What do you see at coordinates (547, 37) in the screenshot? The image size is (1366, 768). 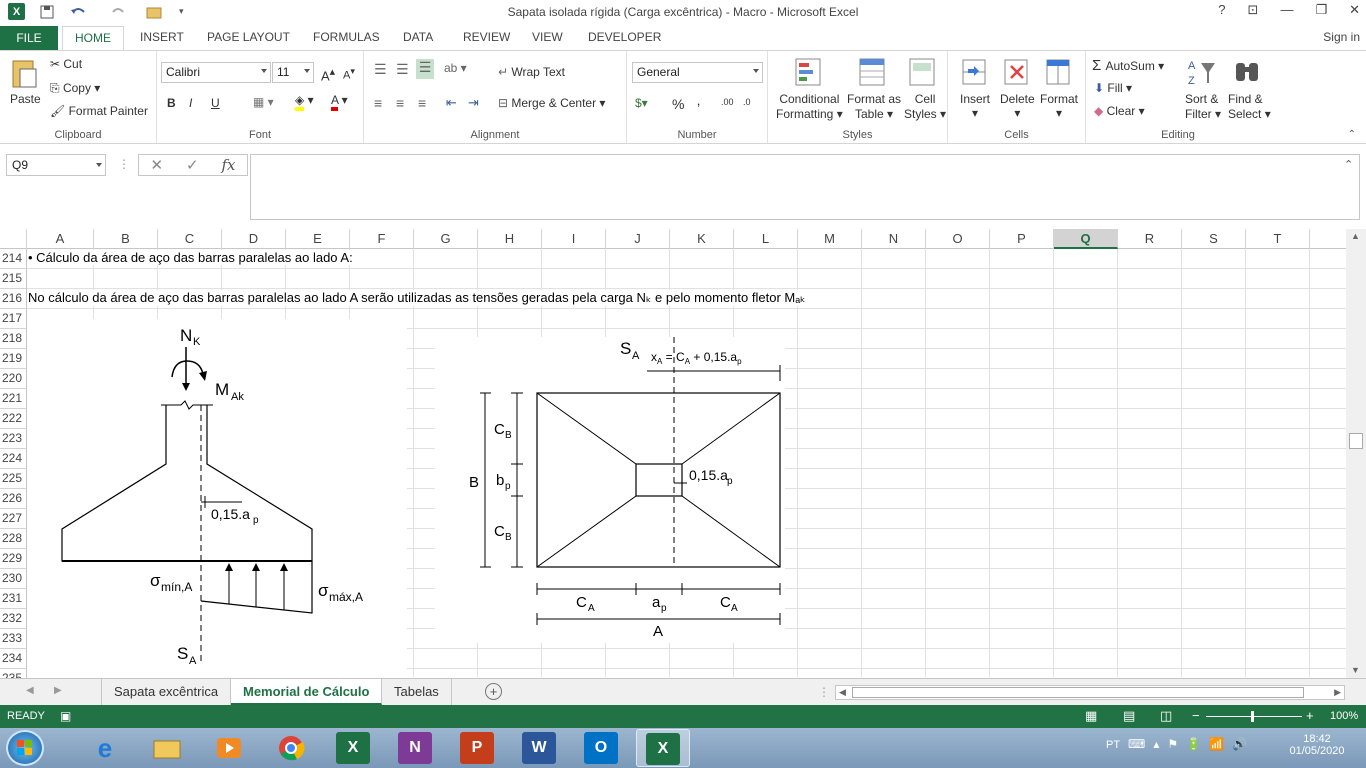 I see `tab-view: VIEW` at bounding box center [547, 37].